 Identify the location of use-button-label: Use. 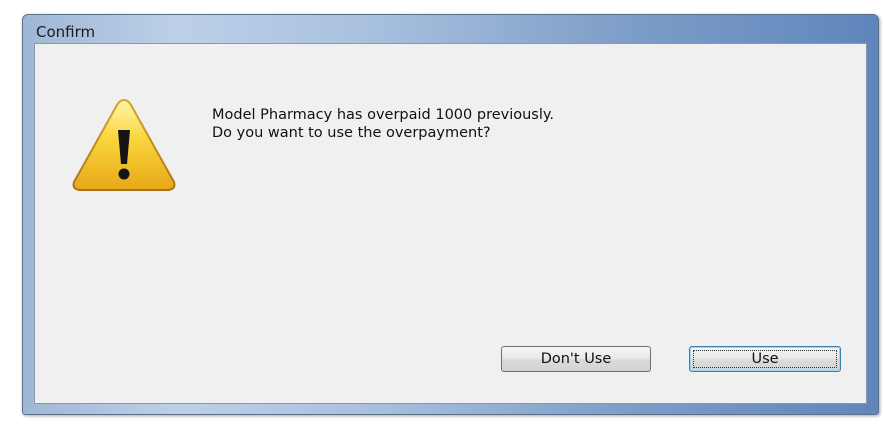
(765, 359).